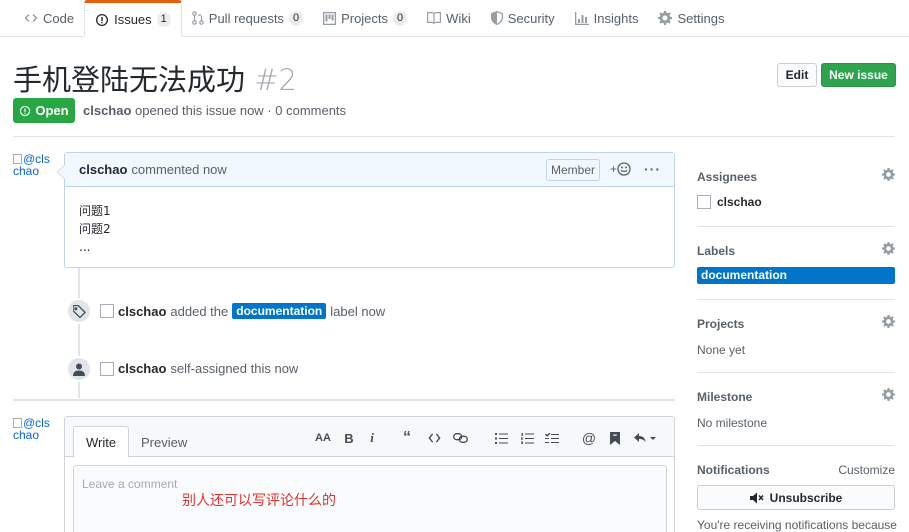  What do you see at coordinates (275, 80) in the screenshot?
I see `issue-number: #2` at bounding box center [275, 80].